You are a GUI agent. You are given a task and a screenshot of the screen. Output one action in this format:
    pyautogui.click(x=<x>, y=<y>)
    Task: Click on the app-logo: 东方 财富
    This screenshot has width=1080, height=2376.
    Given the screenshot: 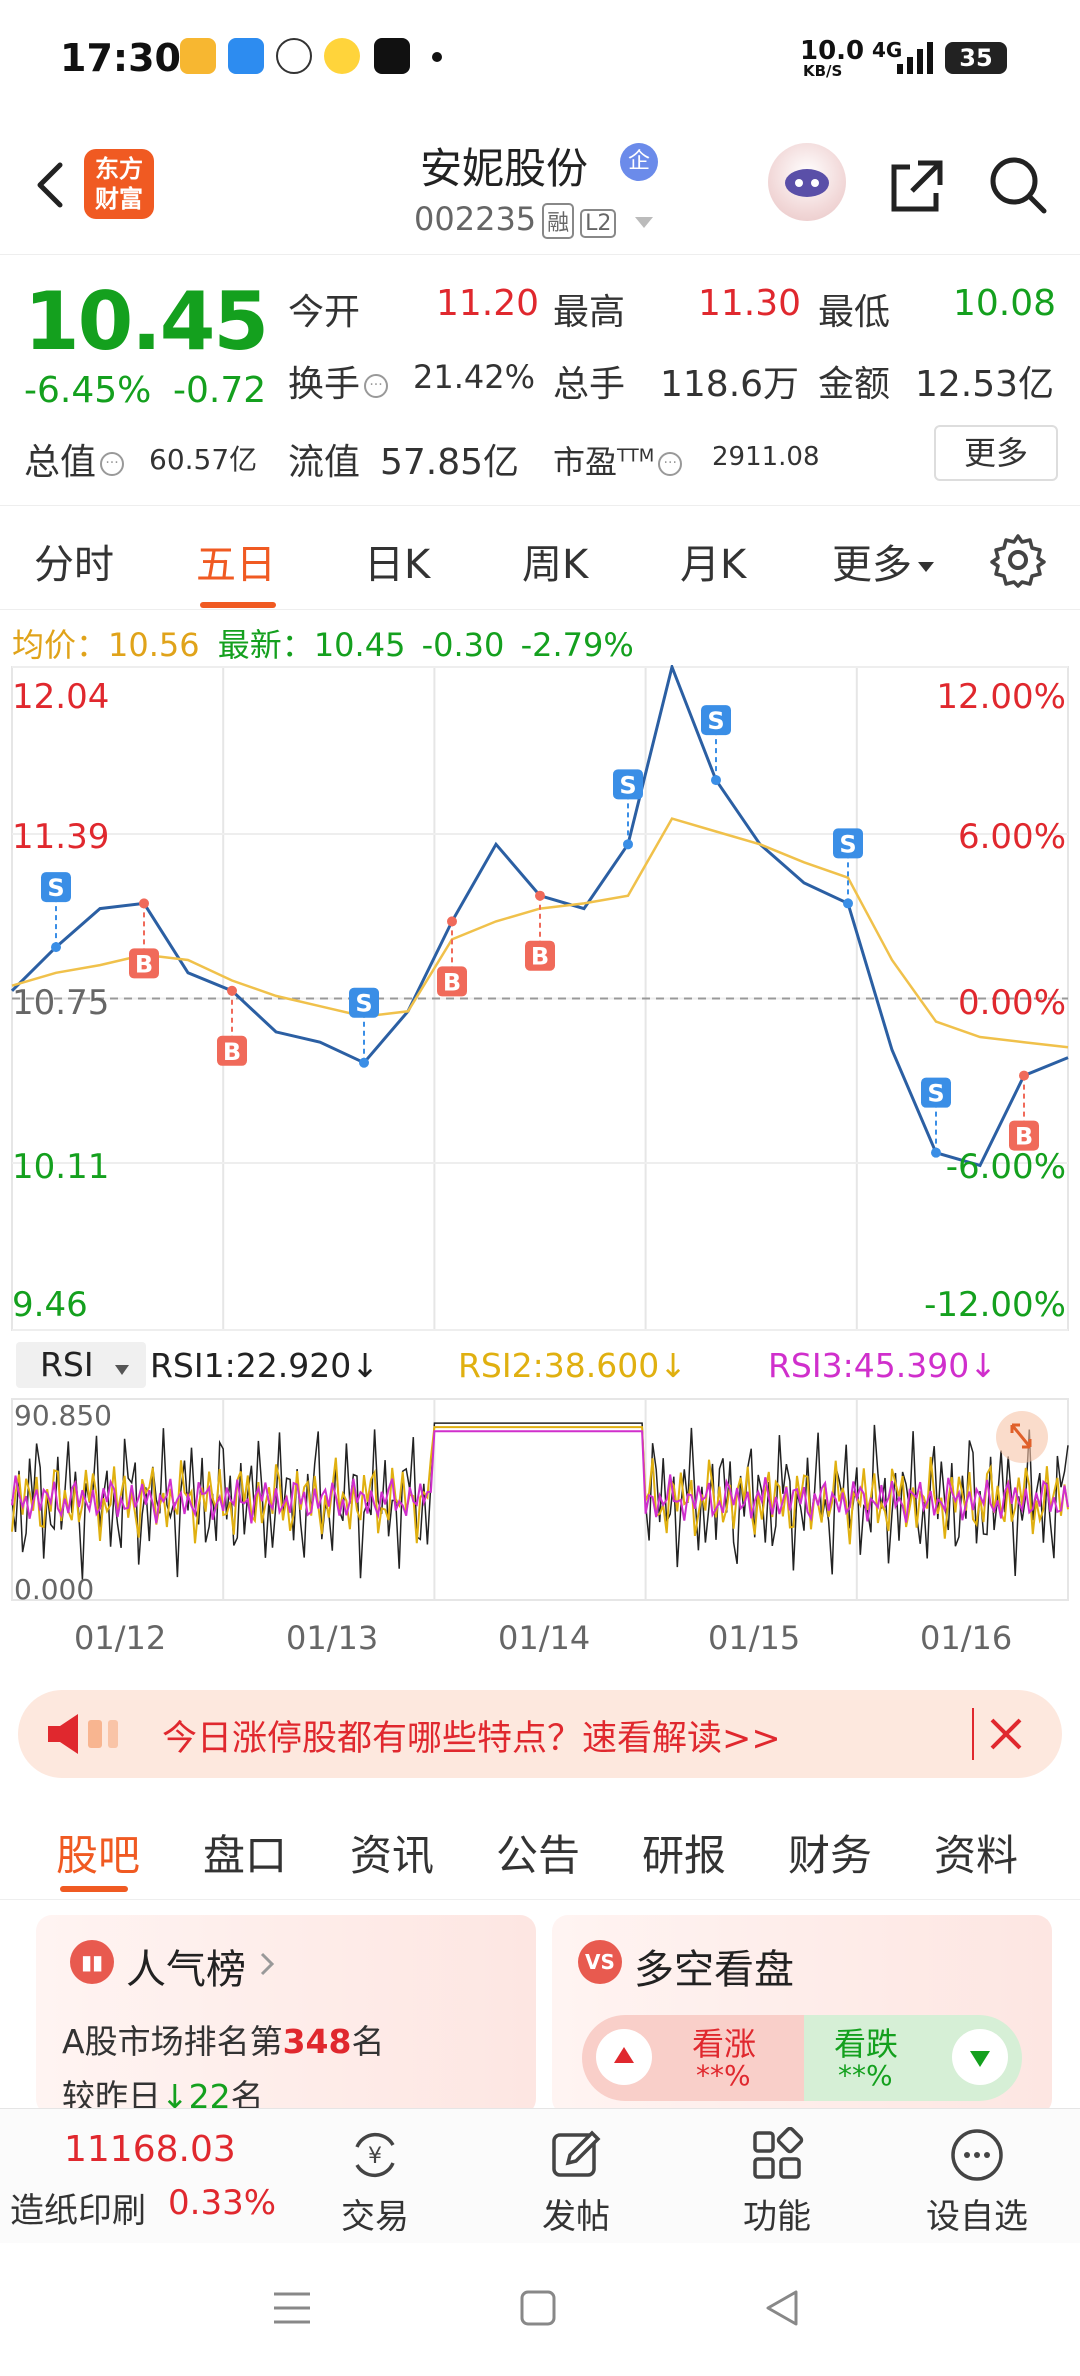 What is the action you would take?
    pyautogui.click(x=119, y=184)
    